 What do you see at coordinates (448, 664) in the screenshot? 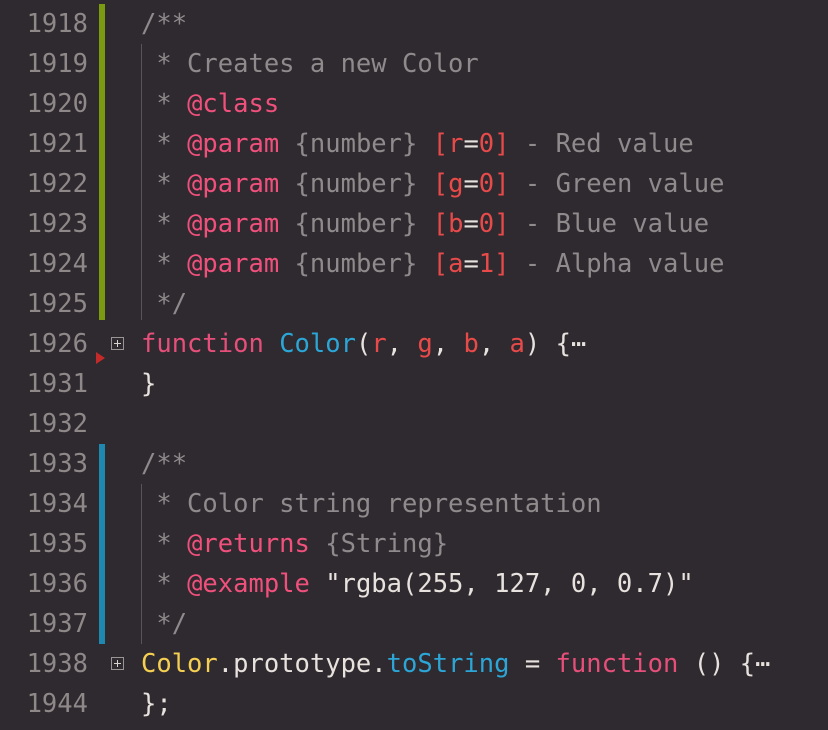
I see `code-token: toString` at bounding box center [448, 664].